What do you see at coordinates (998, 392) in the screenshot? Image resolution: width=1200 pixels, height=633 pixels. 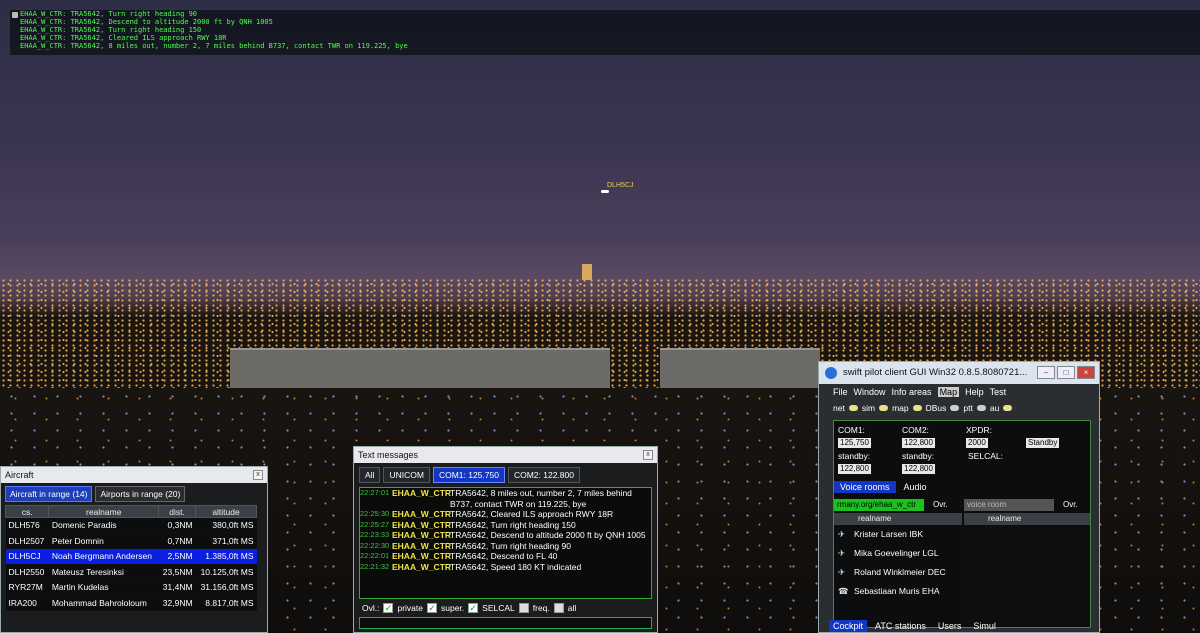 I see `menu-test: Test` at bounding box center [998, 392].